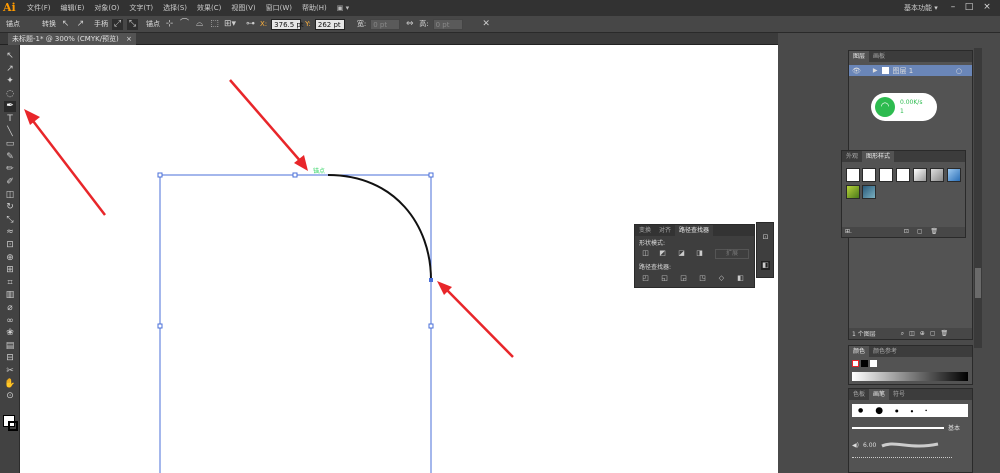 The image size is (1000, 473). I want to click on perspective-grid-tool: ⊞, so click(10, 270).